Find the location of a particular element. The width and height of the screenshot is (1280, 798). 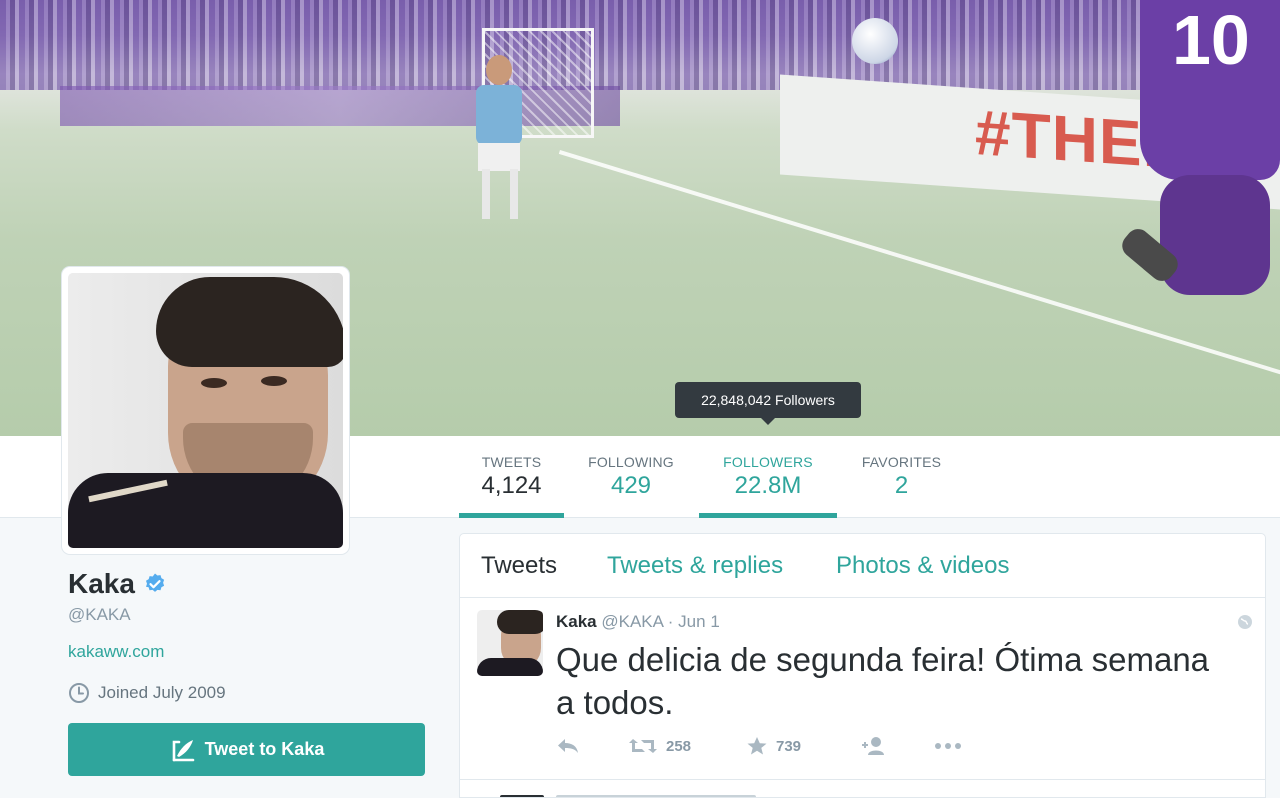

stat-following-value: 429 is located at coordinates (631, 485).